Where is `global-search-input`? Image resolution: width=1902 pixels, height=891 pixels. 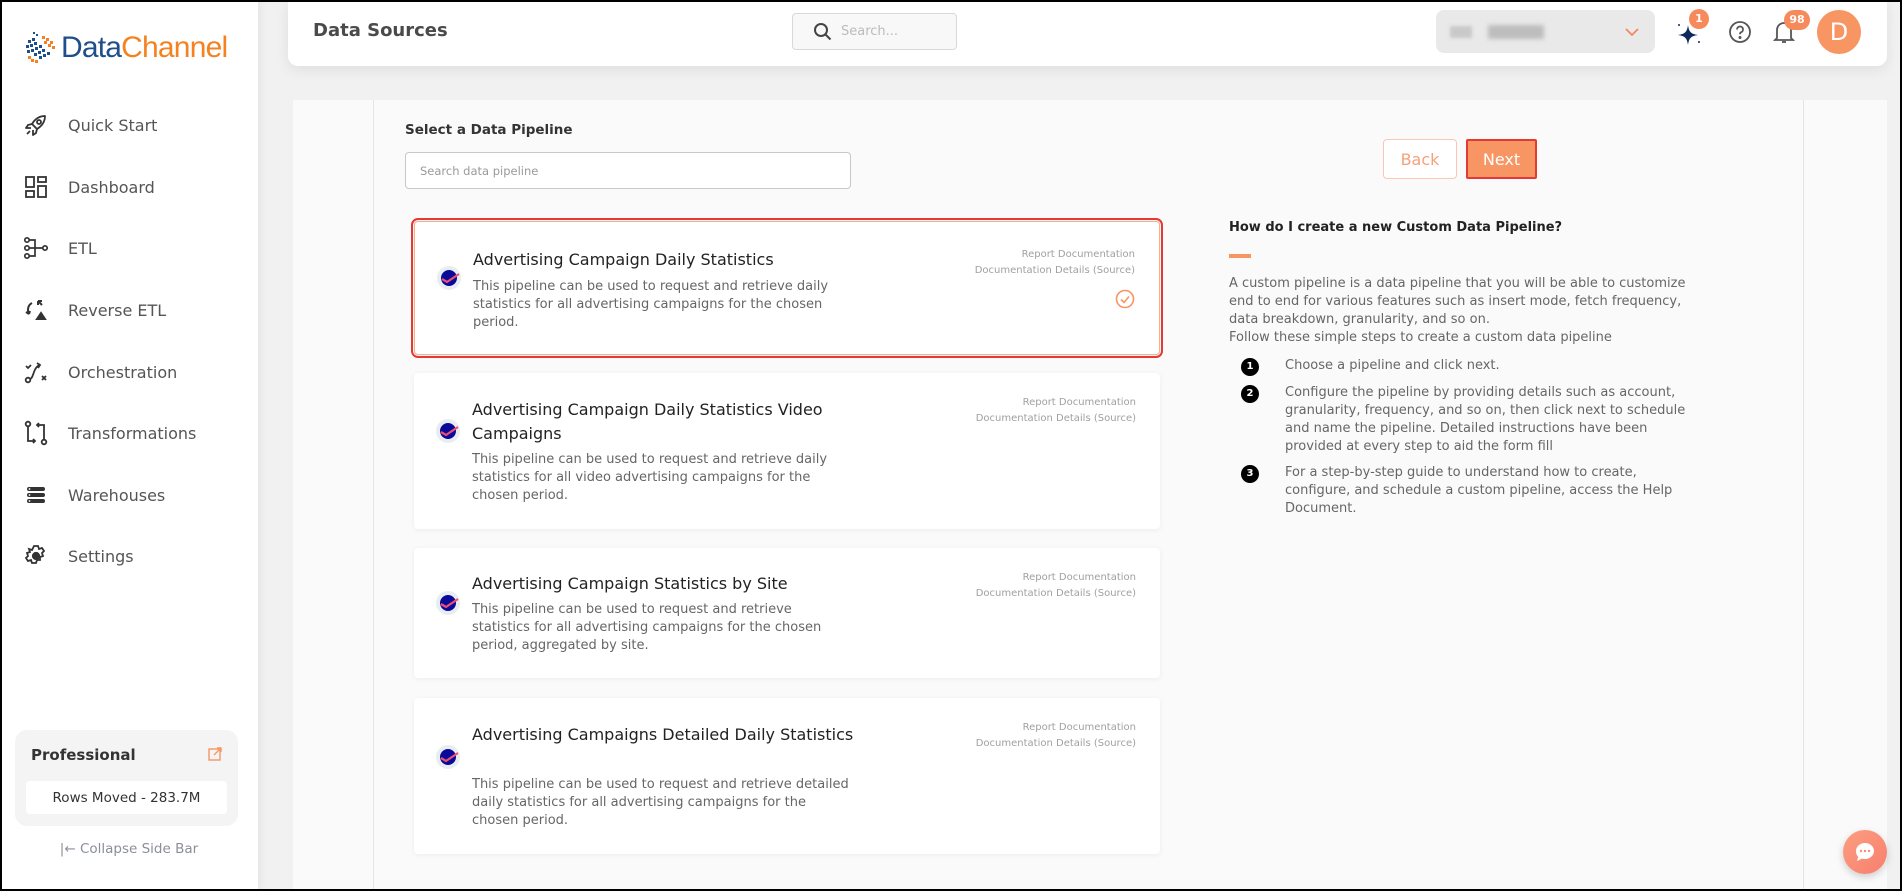 global-search-input is located at coordinates (891, 31).